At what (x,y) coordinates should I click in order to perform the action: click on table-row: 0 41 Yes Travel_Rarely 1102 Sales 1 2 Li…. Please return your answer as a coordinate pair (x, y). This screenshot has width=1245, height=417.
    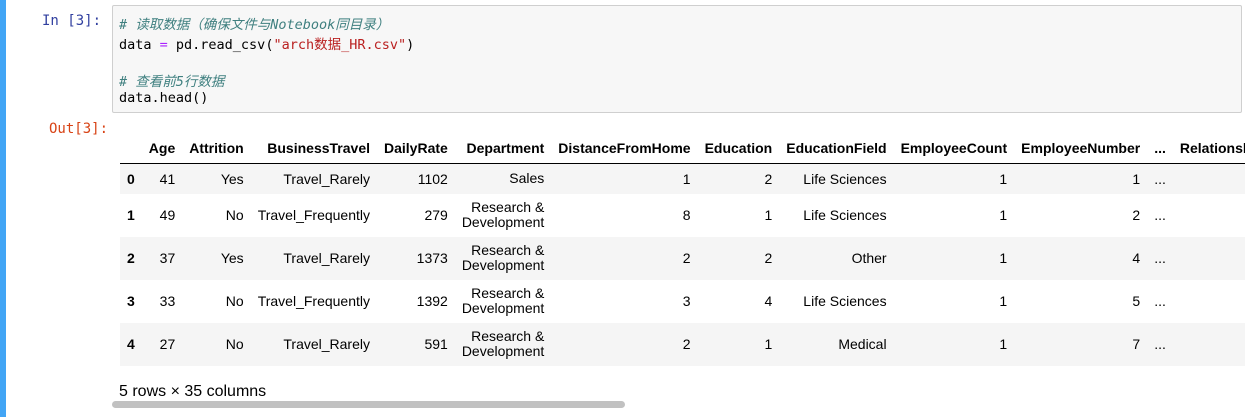
    Looking at the image, I should click on (682, 178).